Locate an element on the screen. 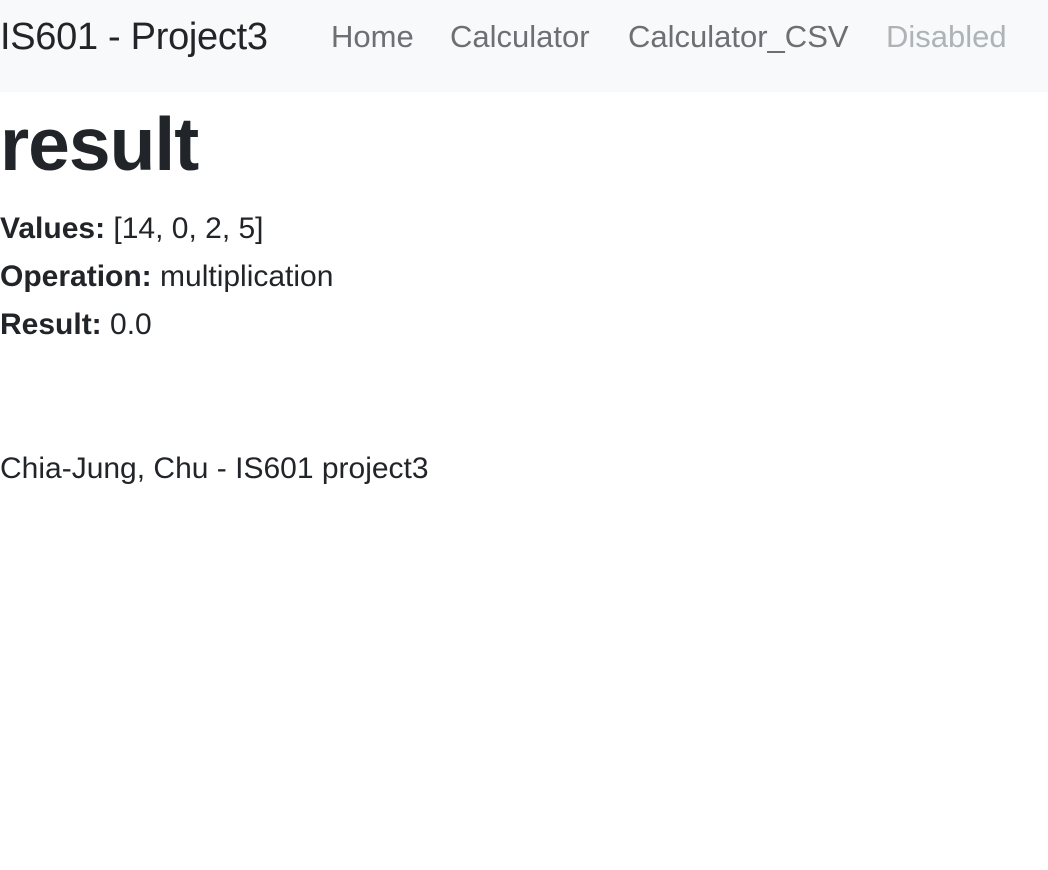 The width and height of the screenshot is (1048, 870). footer-text: Chia-Jung, Chu - IS601 project3 is located at coordinates (214, 468).